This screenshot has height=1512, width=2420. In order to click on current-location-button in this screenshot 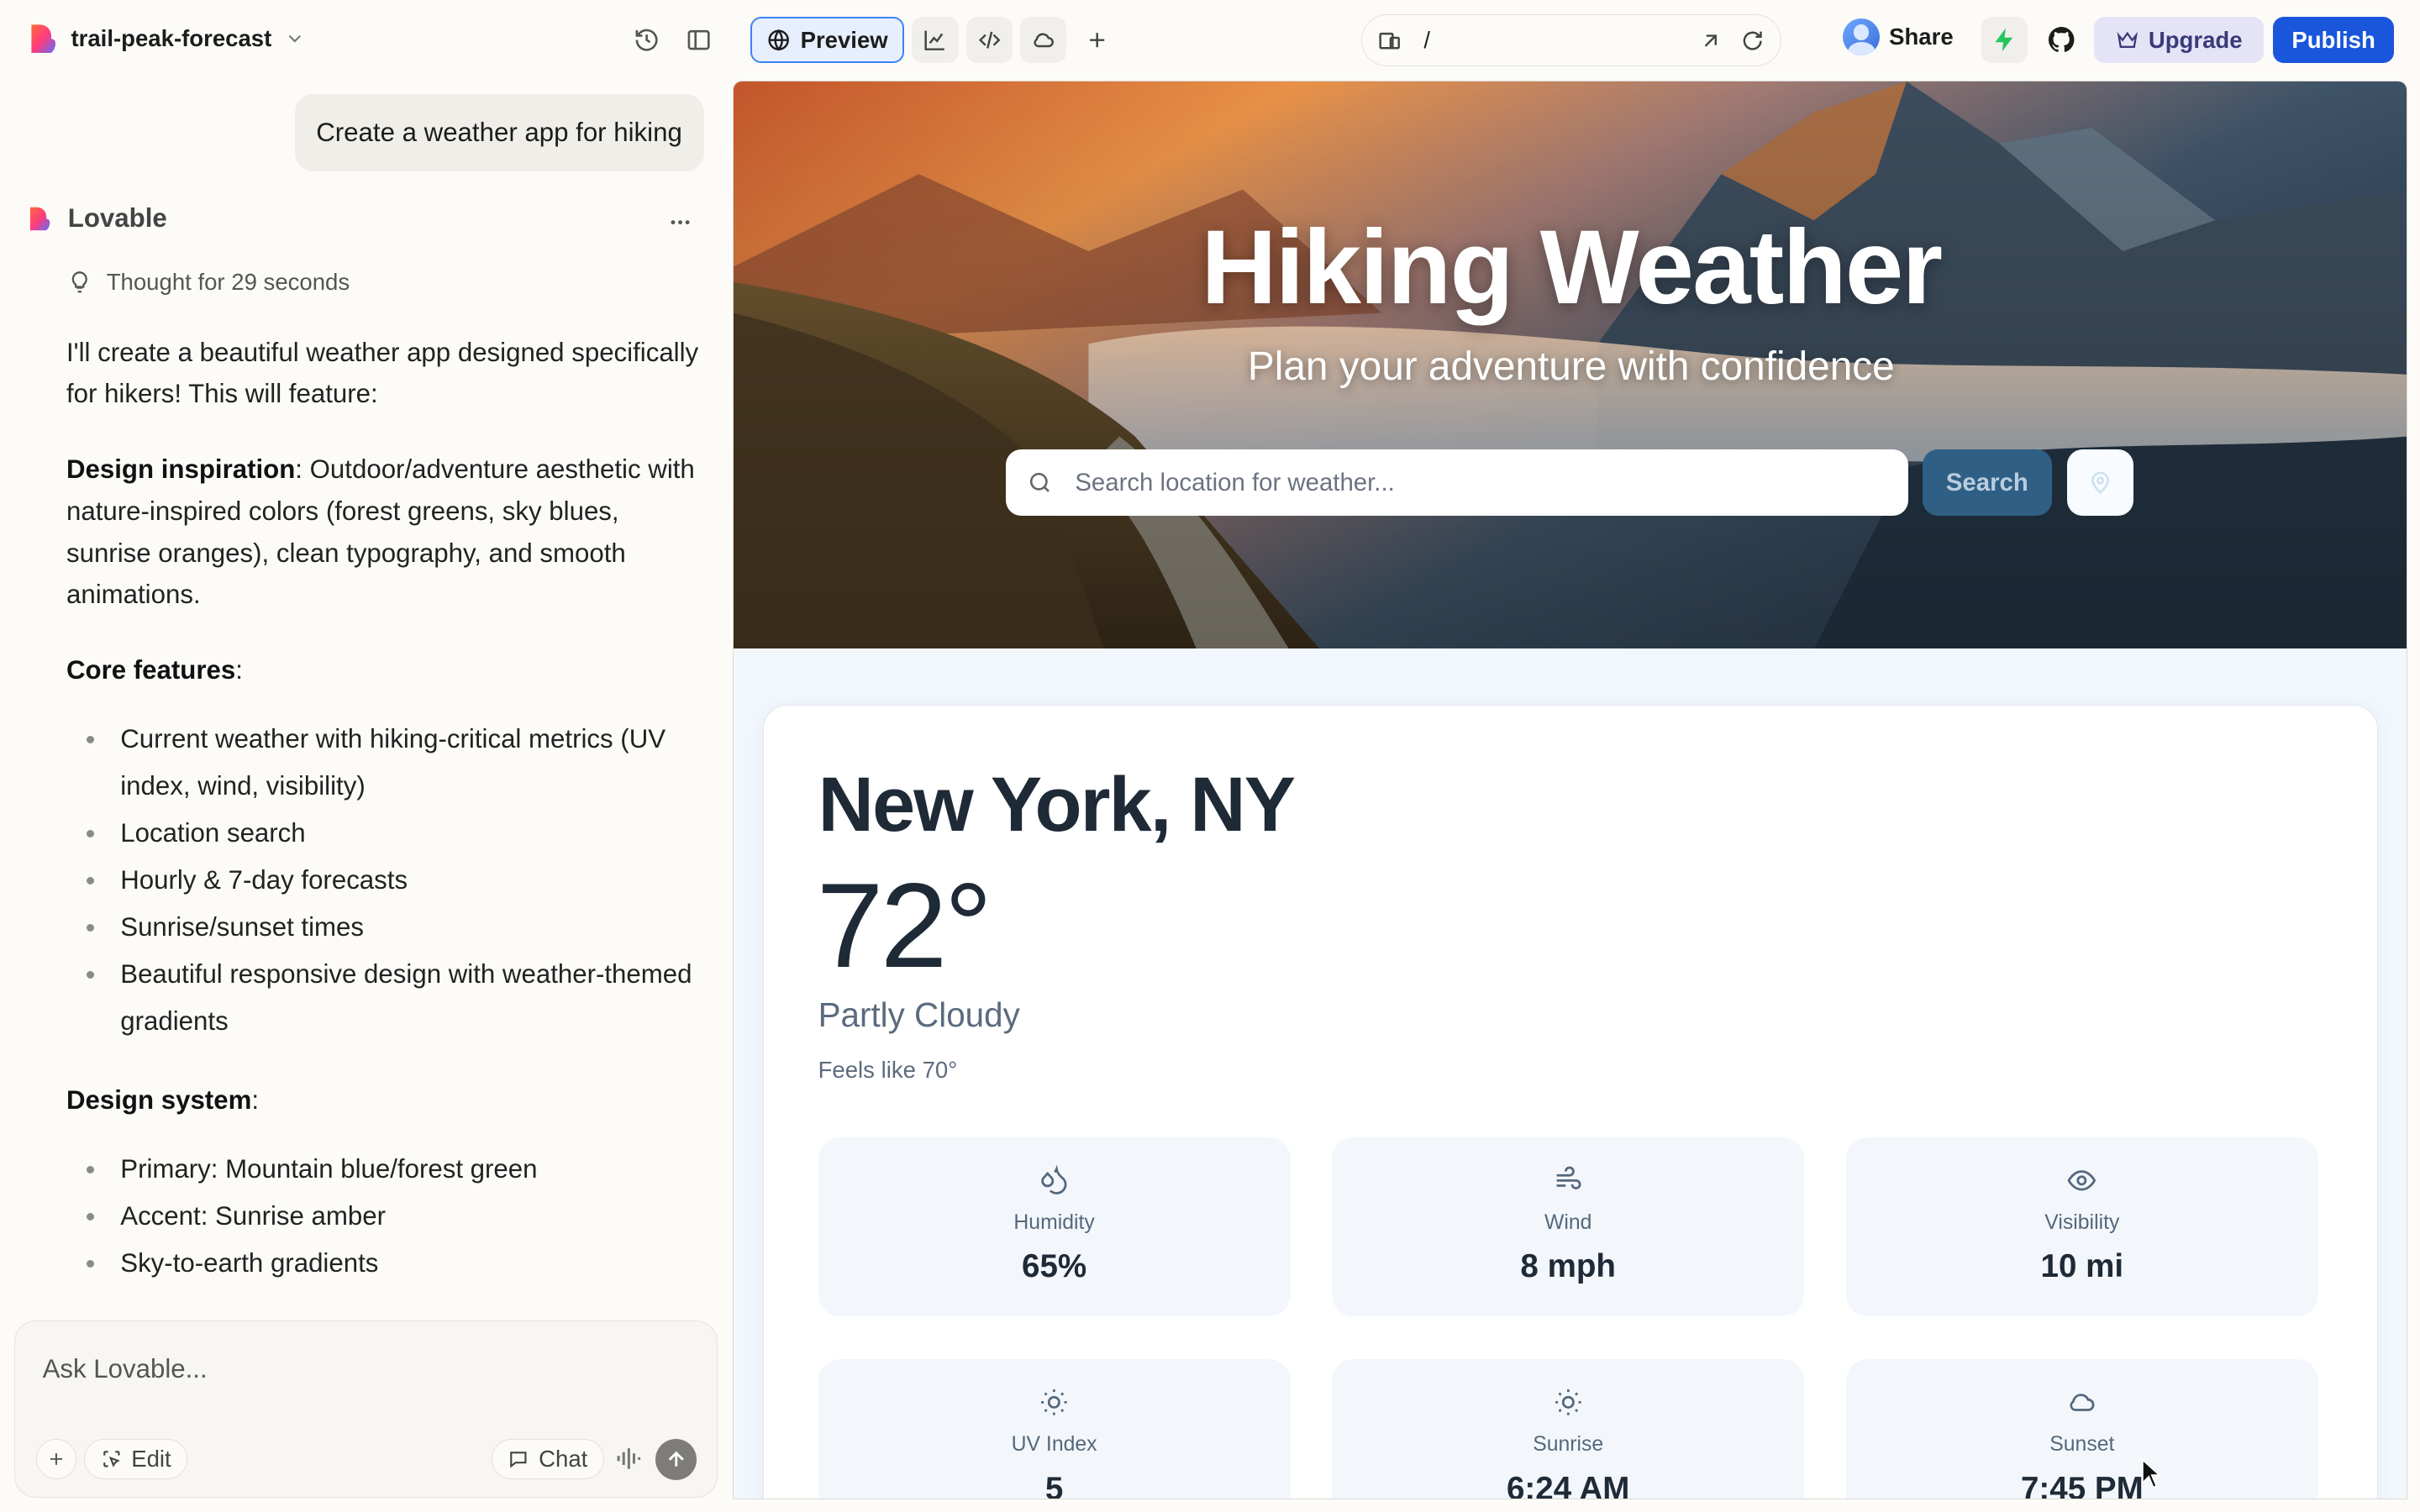, I will do `click(2100, 483)`.